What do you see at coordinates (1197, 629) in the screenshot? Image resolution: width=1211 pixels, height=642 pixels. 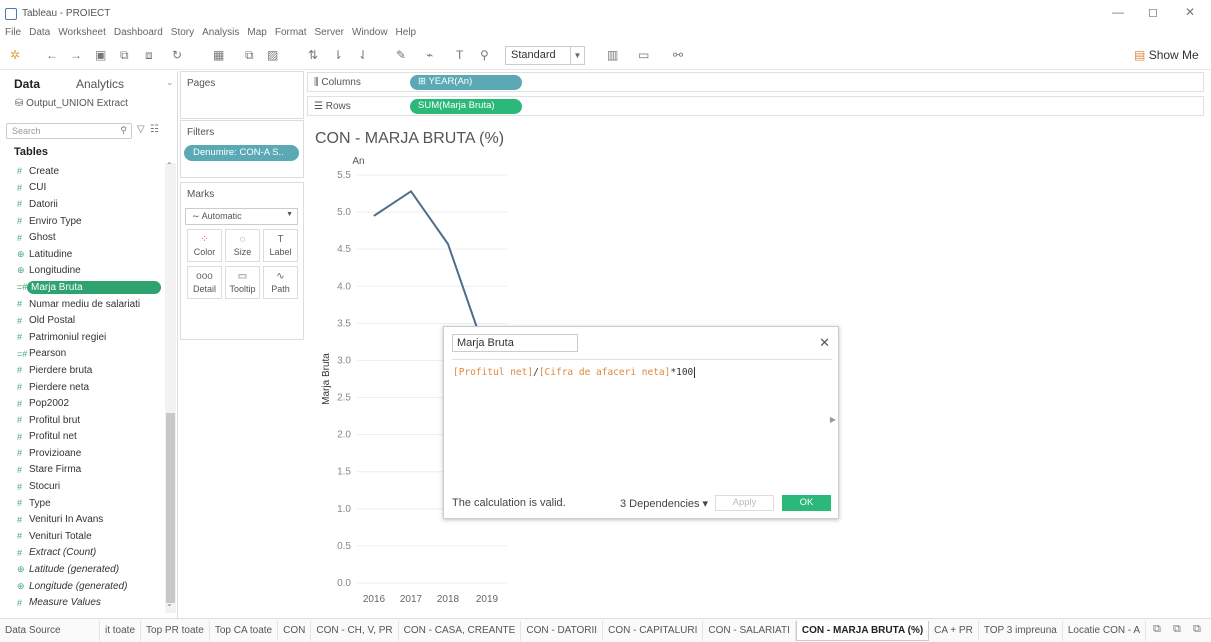 I see `new-story-tab-icon: ⧉` at bounding box center [1197, 629].